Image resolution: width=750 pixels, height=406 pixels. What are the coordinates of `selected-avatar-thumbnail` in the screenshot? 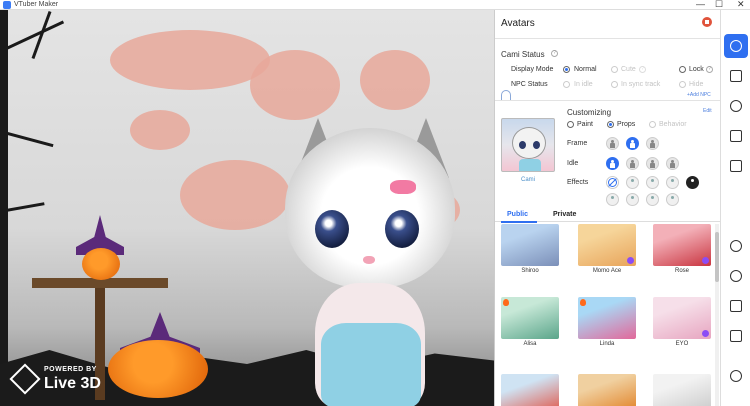 It's located at (528, 145).